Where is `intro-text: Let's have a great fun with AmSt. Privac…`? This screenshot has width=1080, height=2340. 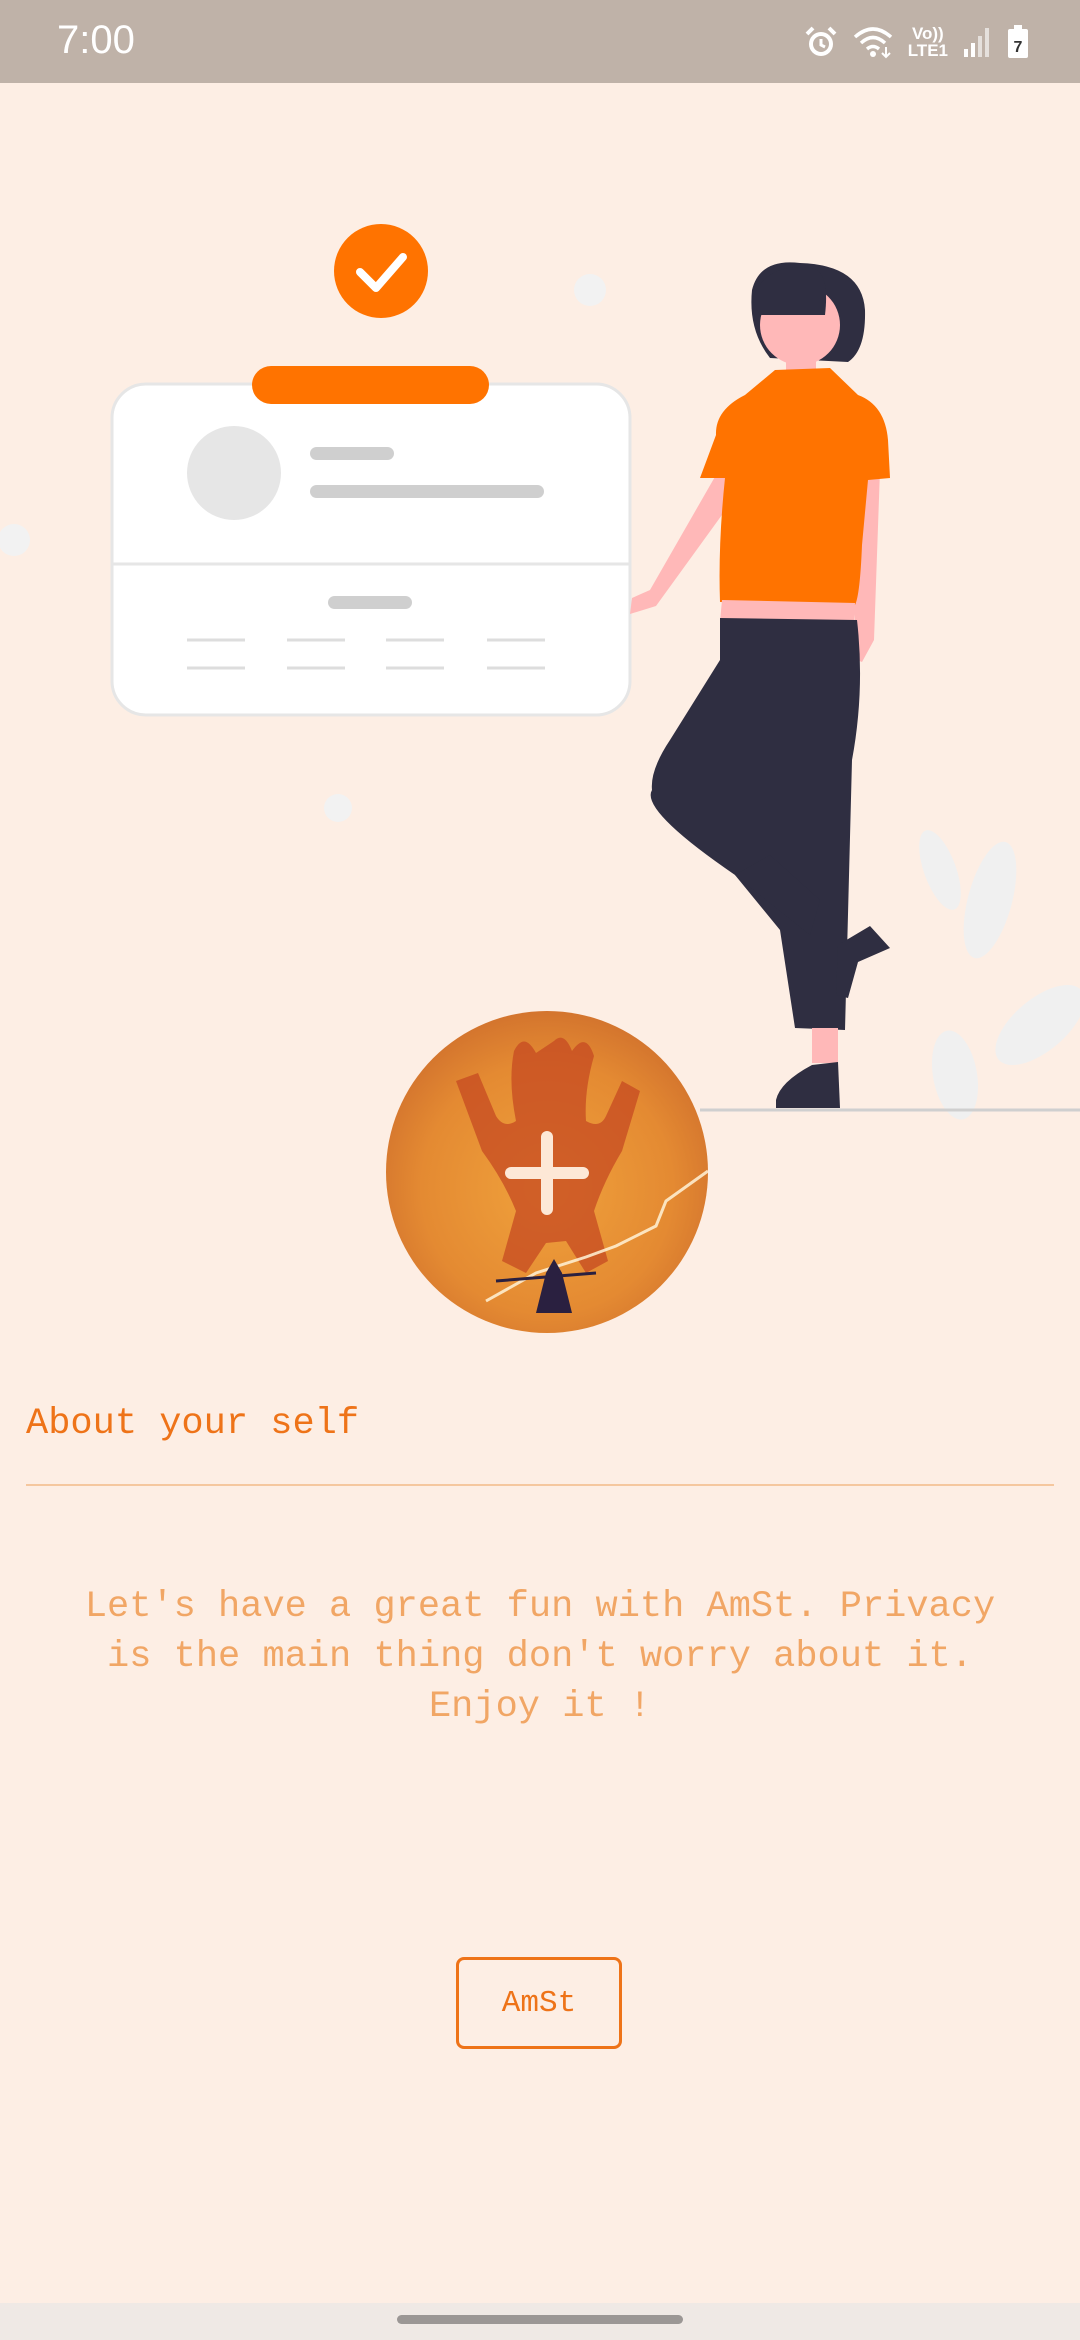 intro-text: Let's have a great fun with AmSt. Privac… is located at coordinates (540, 1657).